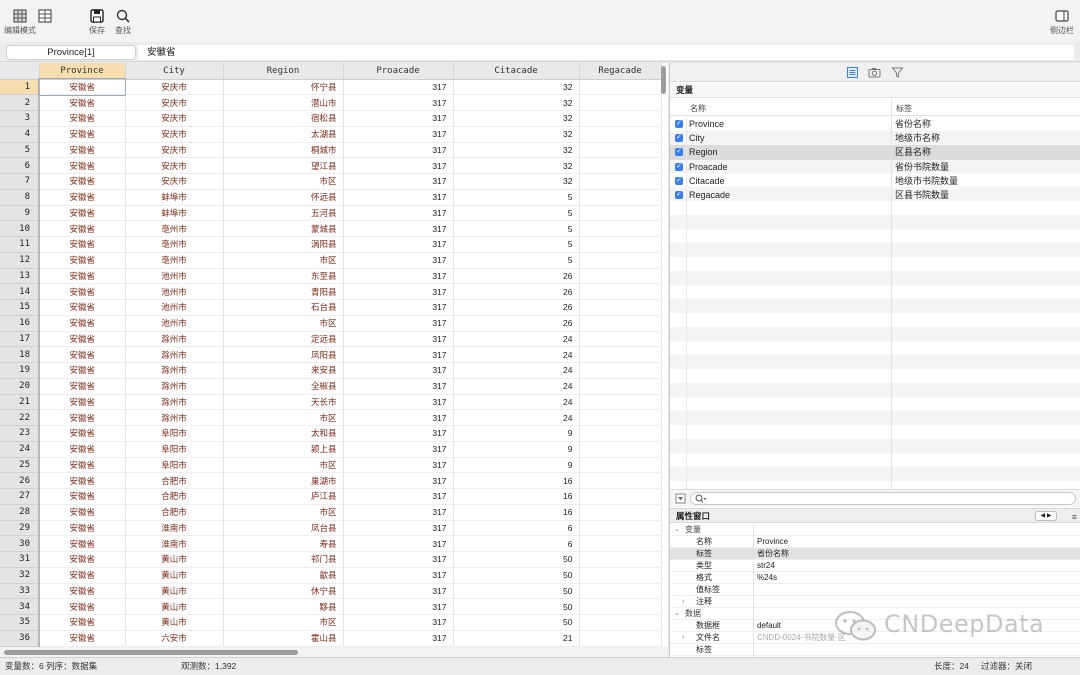 The width and height of the screenshot is (1080, 675). I want to click on table-cell: 亳州市, so click(174, 244).